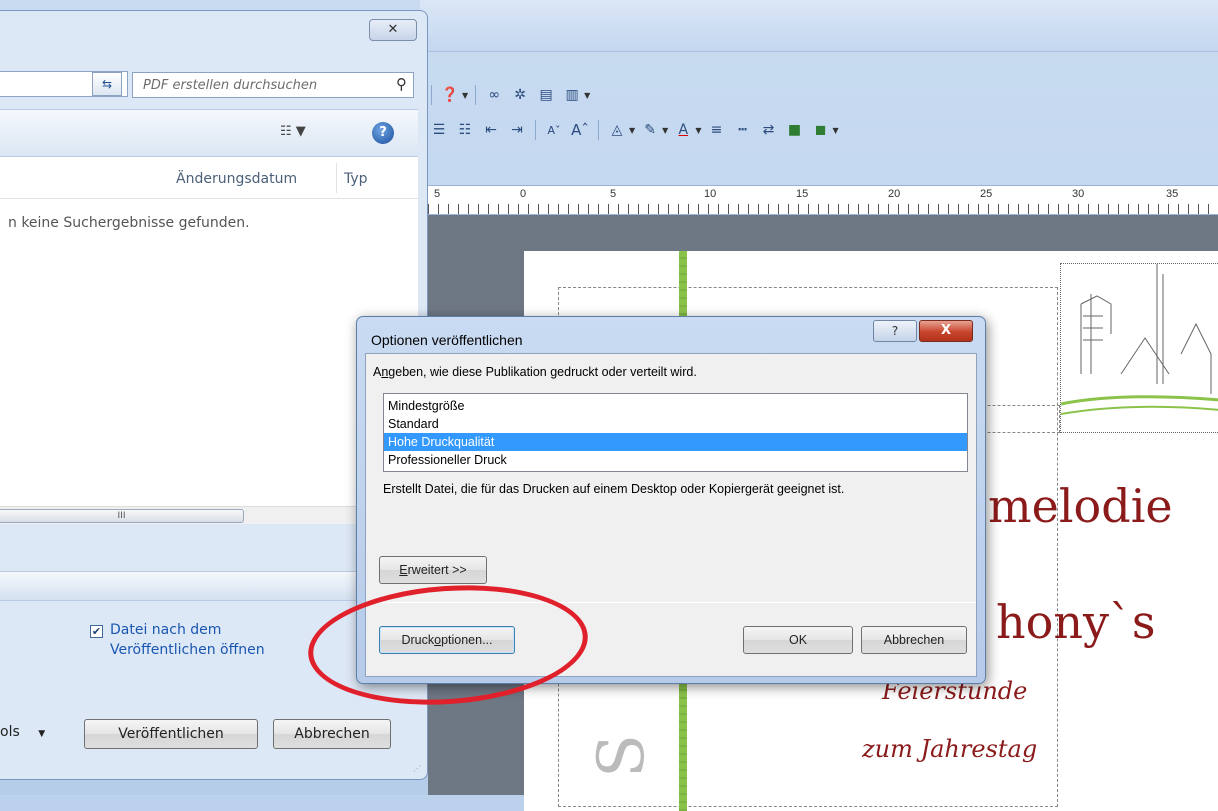 Image resolution: width=1218 pixels, height=811 pixels. I want to click on ruler-number: 15, so click(802, 194).